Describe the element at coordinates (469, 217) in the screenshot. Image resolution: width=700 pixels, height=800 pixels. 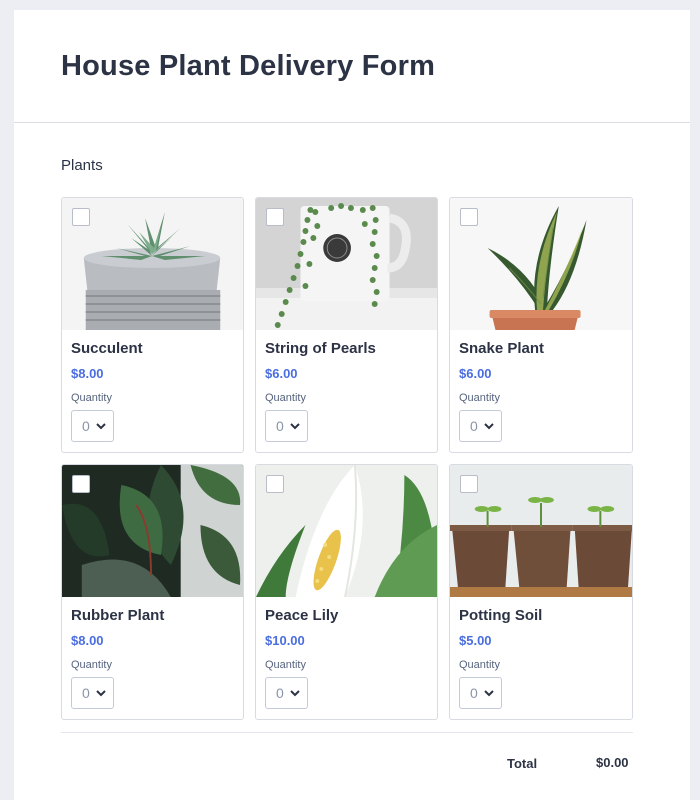
I see `product-checkbox-snake-plant` at that location.